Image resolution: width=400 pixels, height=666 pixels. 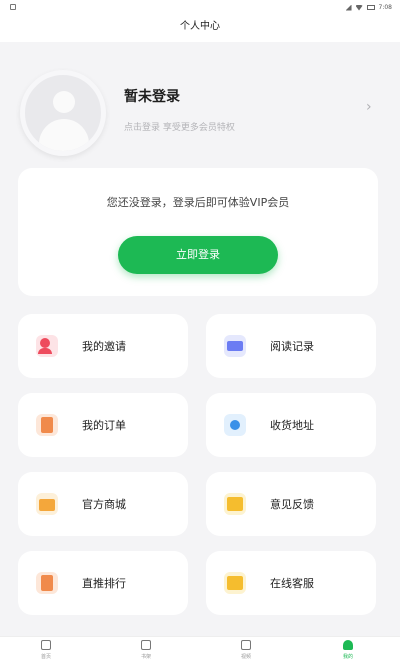 I want to click on tab-label: 首页, so click(x=45, y=657).